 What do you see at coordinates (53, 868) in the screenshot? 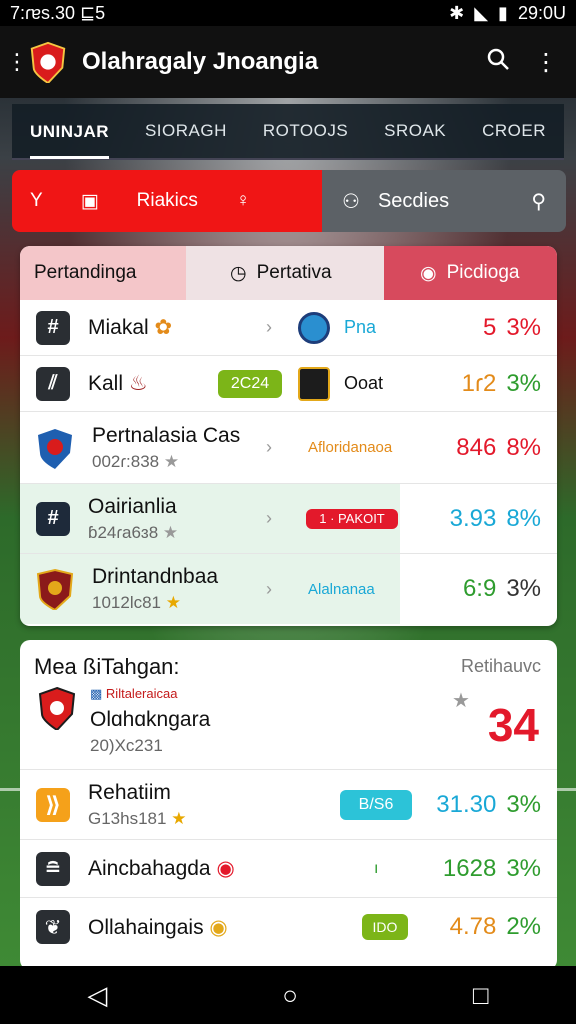
I see `sport-icon: ≘` at bounding box center [53, 868].